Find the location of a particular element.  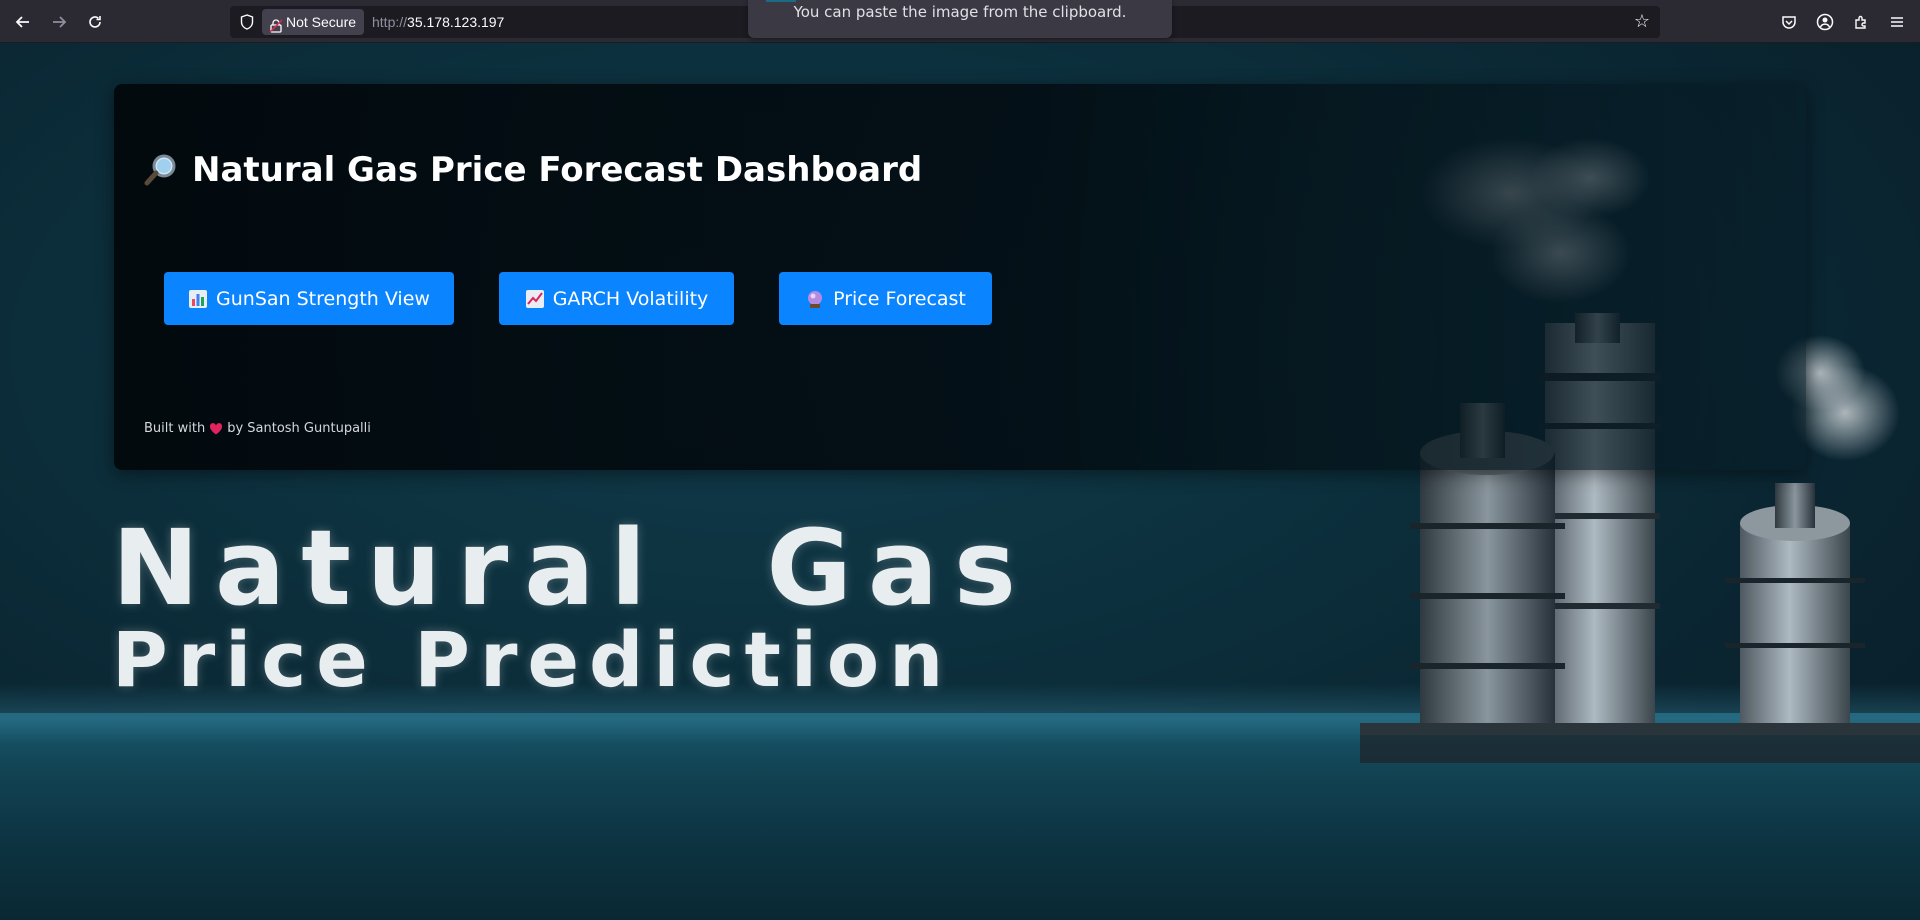

shield-icon is located at coordinates (247, 22).